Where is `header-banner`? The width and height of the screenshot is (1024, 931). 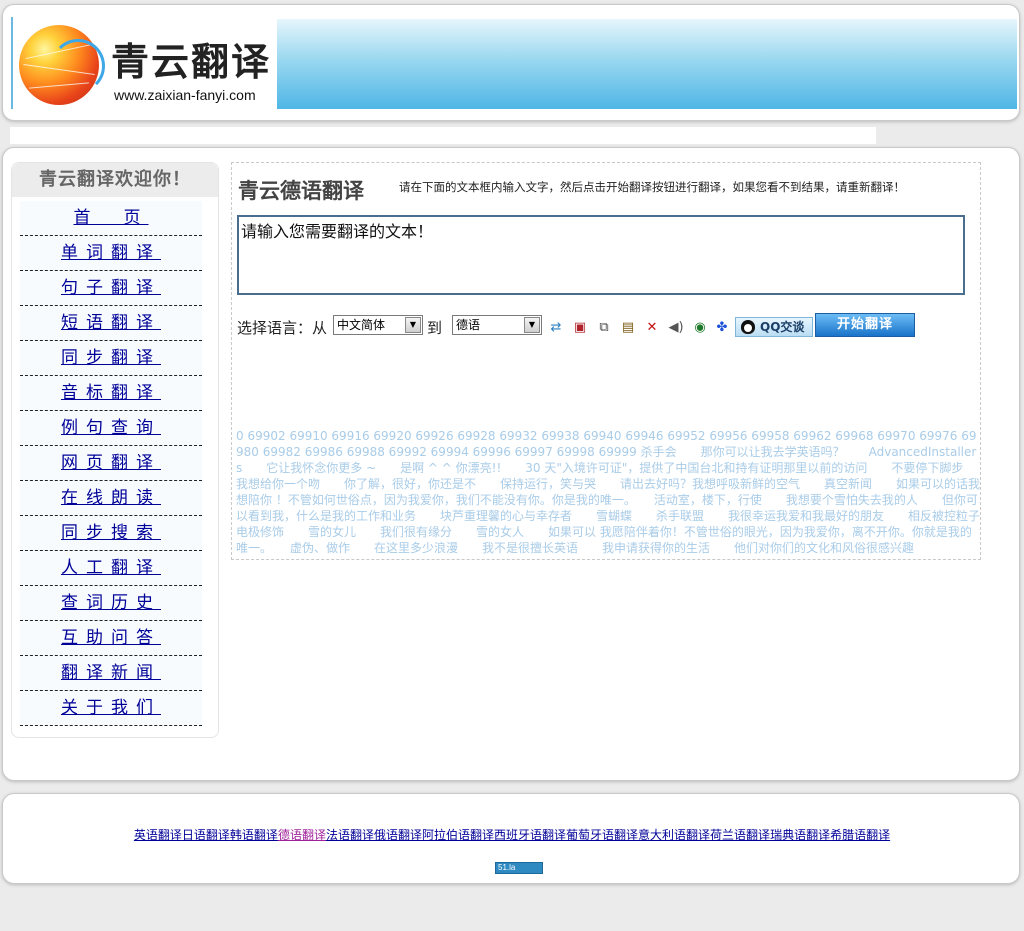 header-banner is located at coordinates (647, 64).